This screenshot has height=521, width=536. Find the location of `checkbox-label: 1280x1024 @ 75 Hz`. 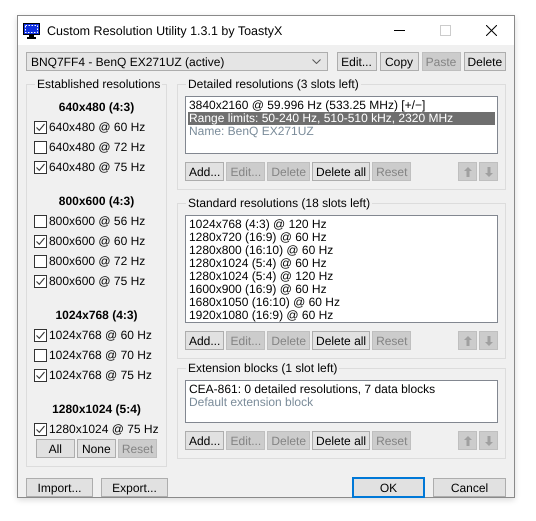

checkbox-label: 1280x1024 @ 75 Hz is located at coordinates (104, 429).